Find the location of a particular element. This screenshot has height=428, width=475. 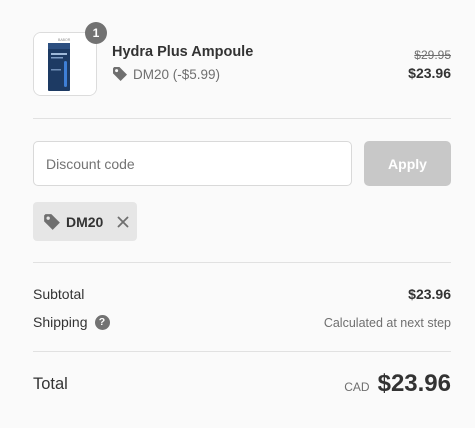

svg-text: BABOR is located at coordinates (64, 40).